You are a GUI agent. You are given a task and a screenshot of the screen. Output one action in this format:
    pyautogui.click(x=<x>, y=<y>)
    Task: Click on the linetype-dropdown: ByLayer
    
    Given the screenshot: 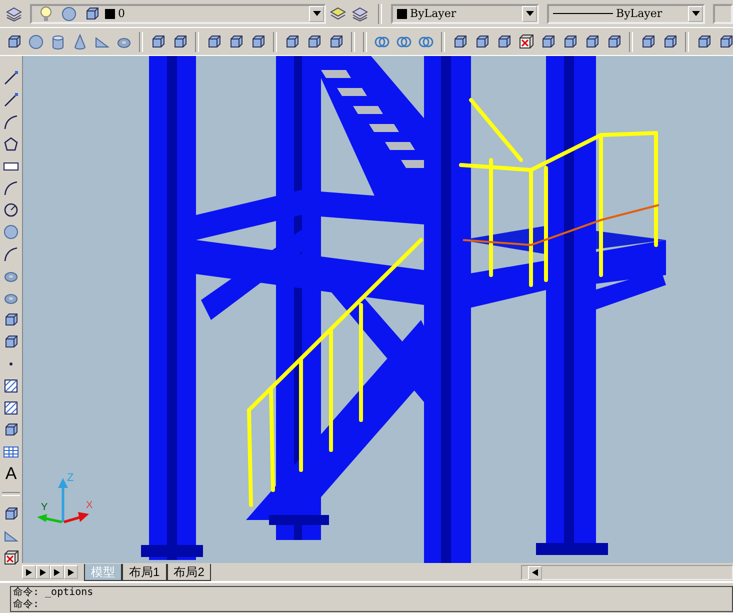 What is the action you would take?
    pyautogui.click(x=626, y=14)
    